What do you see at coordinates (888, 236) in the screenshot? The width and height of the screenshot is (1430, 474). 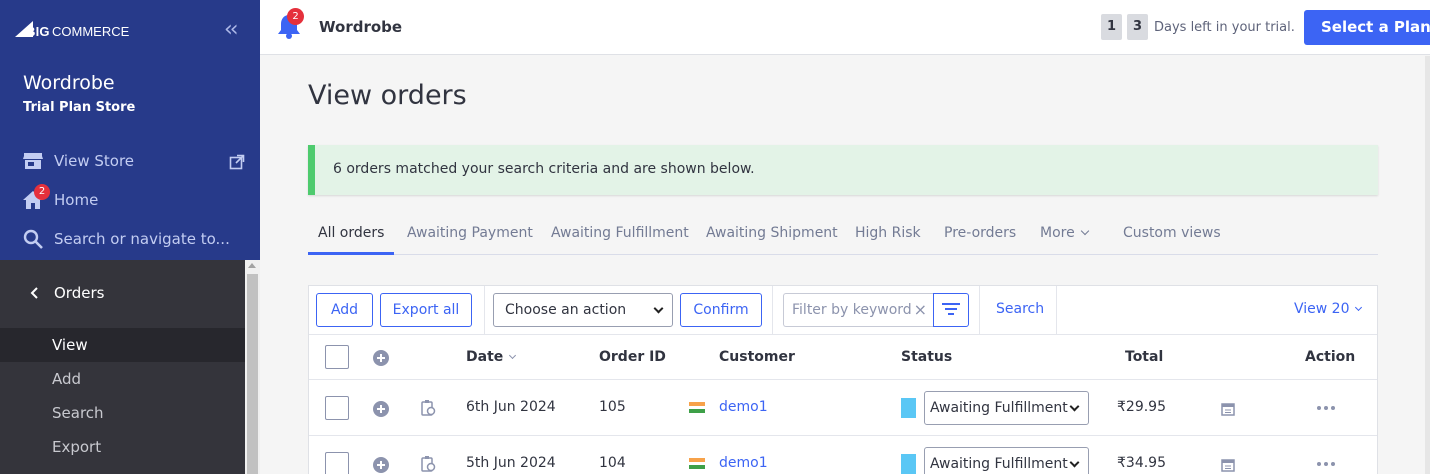 I see `tab-high-risk: High Risk` at bounding box center [888, 236].